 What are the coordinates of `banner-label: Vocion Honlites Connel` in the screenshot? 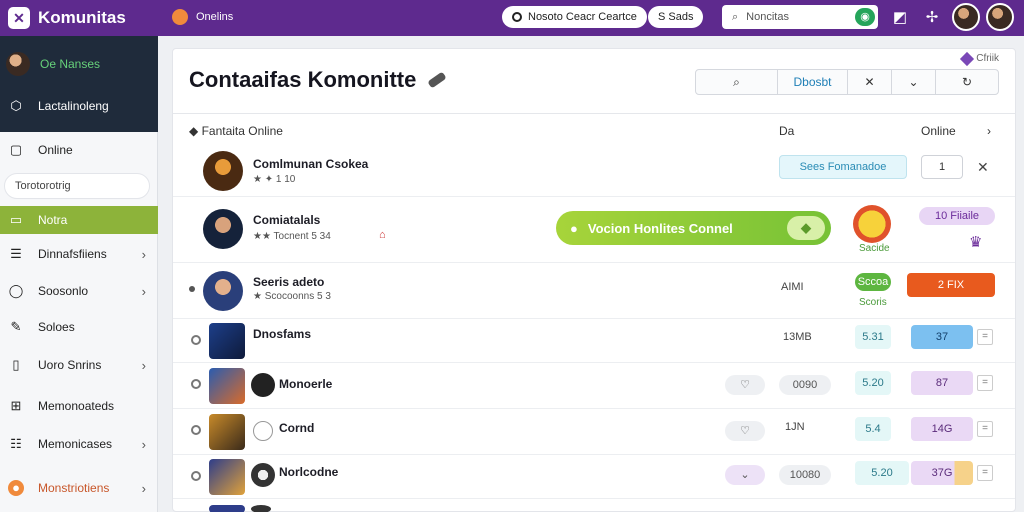 It's located at (660, 228).